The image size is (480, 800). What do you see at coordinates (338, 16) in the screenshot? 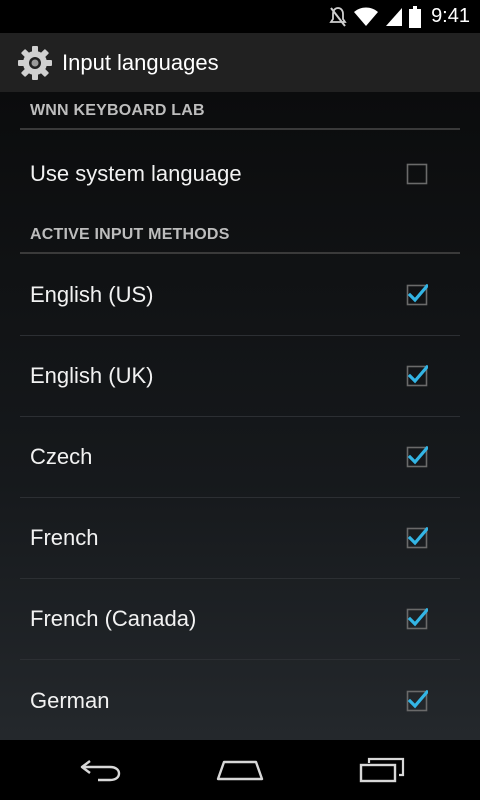
I see `mute-icon` at bounding box center [338, 16].